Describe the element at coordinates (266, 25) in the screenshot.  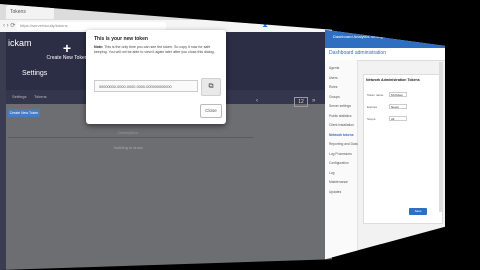
I see `user-icon: 👤` at that location.